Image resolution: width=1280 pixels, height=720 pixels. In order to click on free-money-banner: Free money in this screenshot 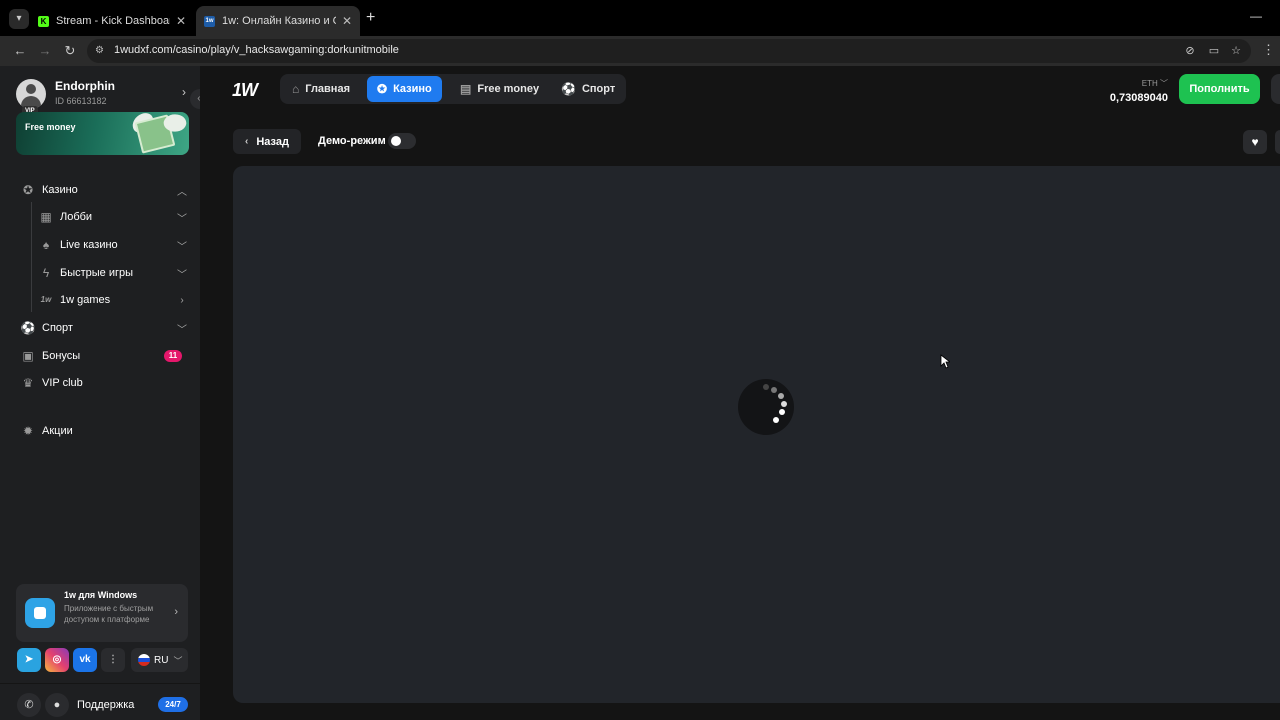, I will do `click(102, 133)`.